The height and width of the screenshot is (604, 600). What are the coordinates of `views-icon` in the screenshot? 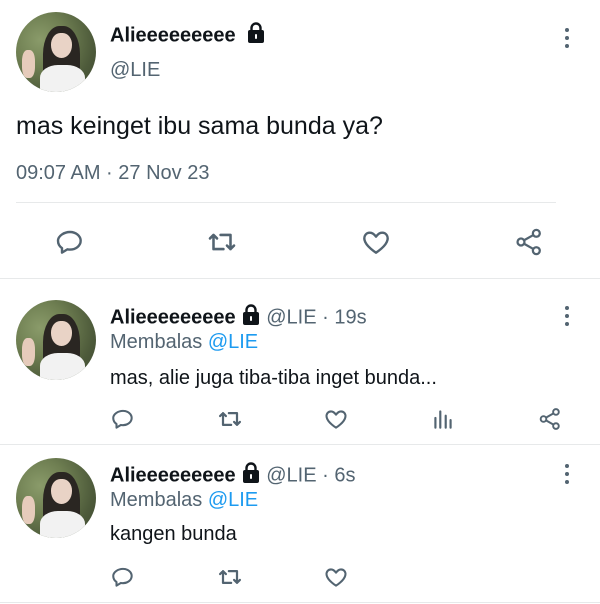 It's located at (443, 419).